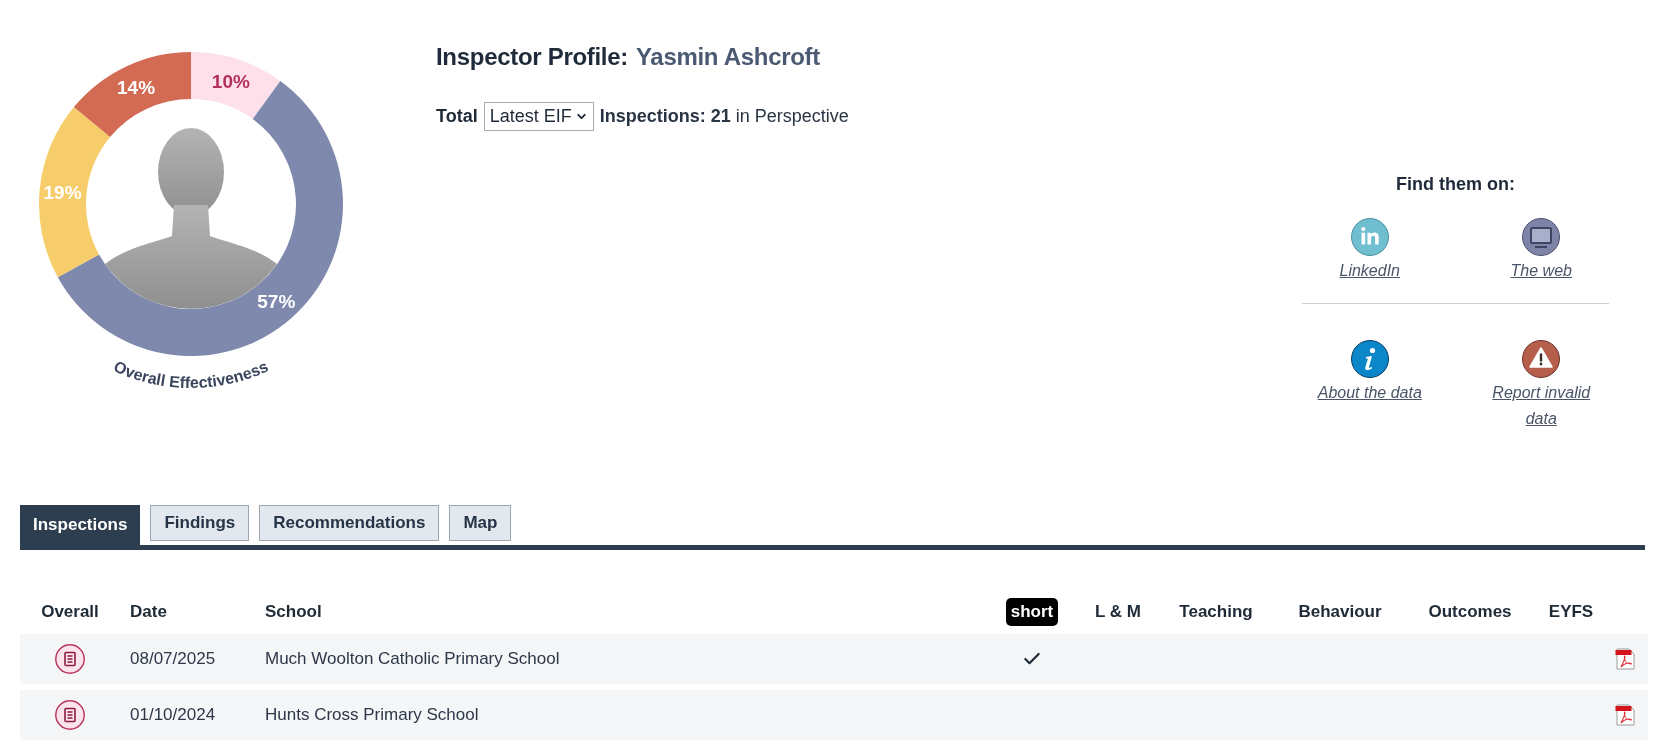  I want to click on inspector-name: Yasmin Ashcroft, so click(727, 57).